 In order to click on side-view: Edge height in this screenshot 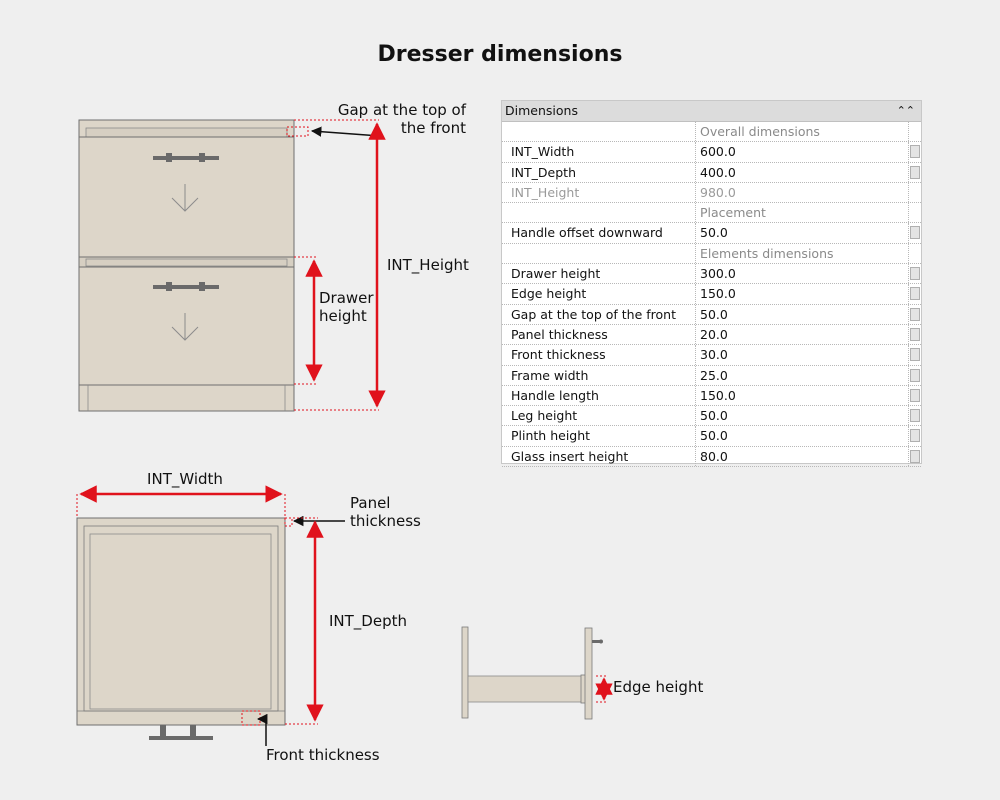, I will do `click(582, 673)`.